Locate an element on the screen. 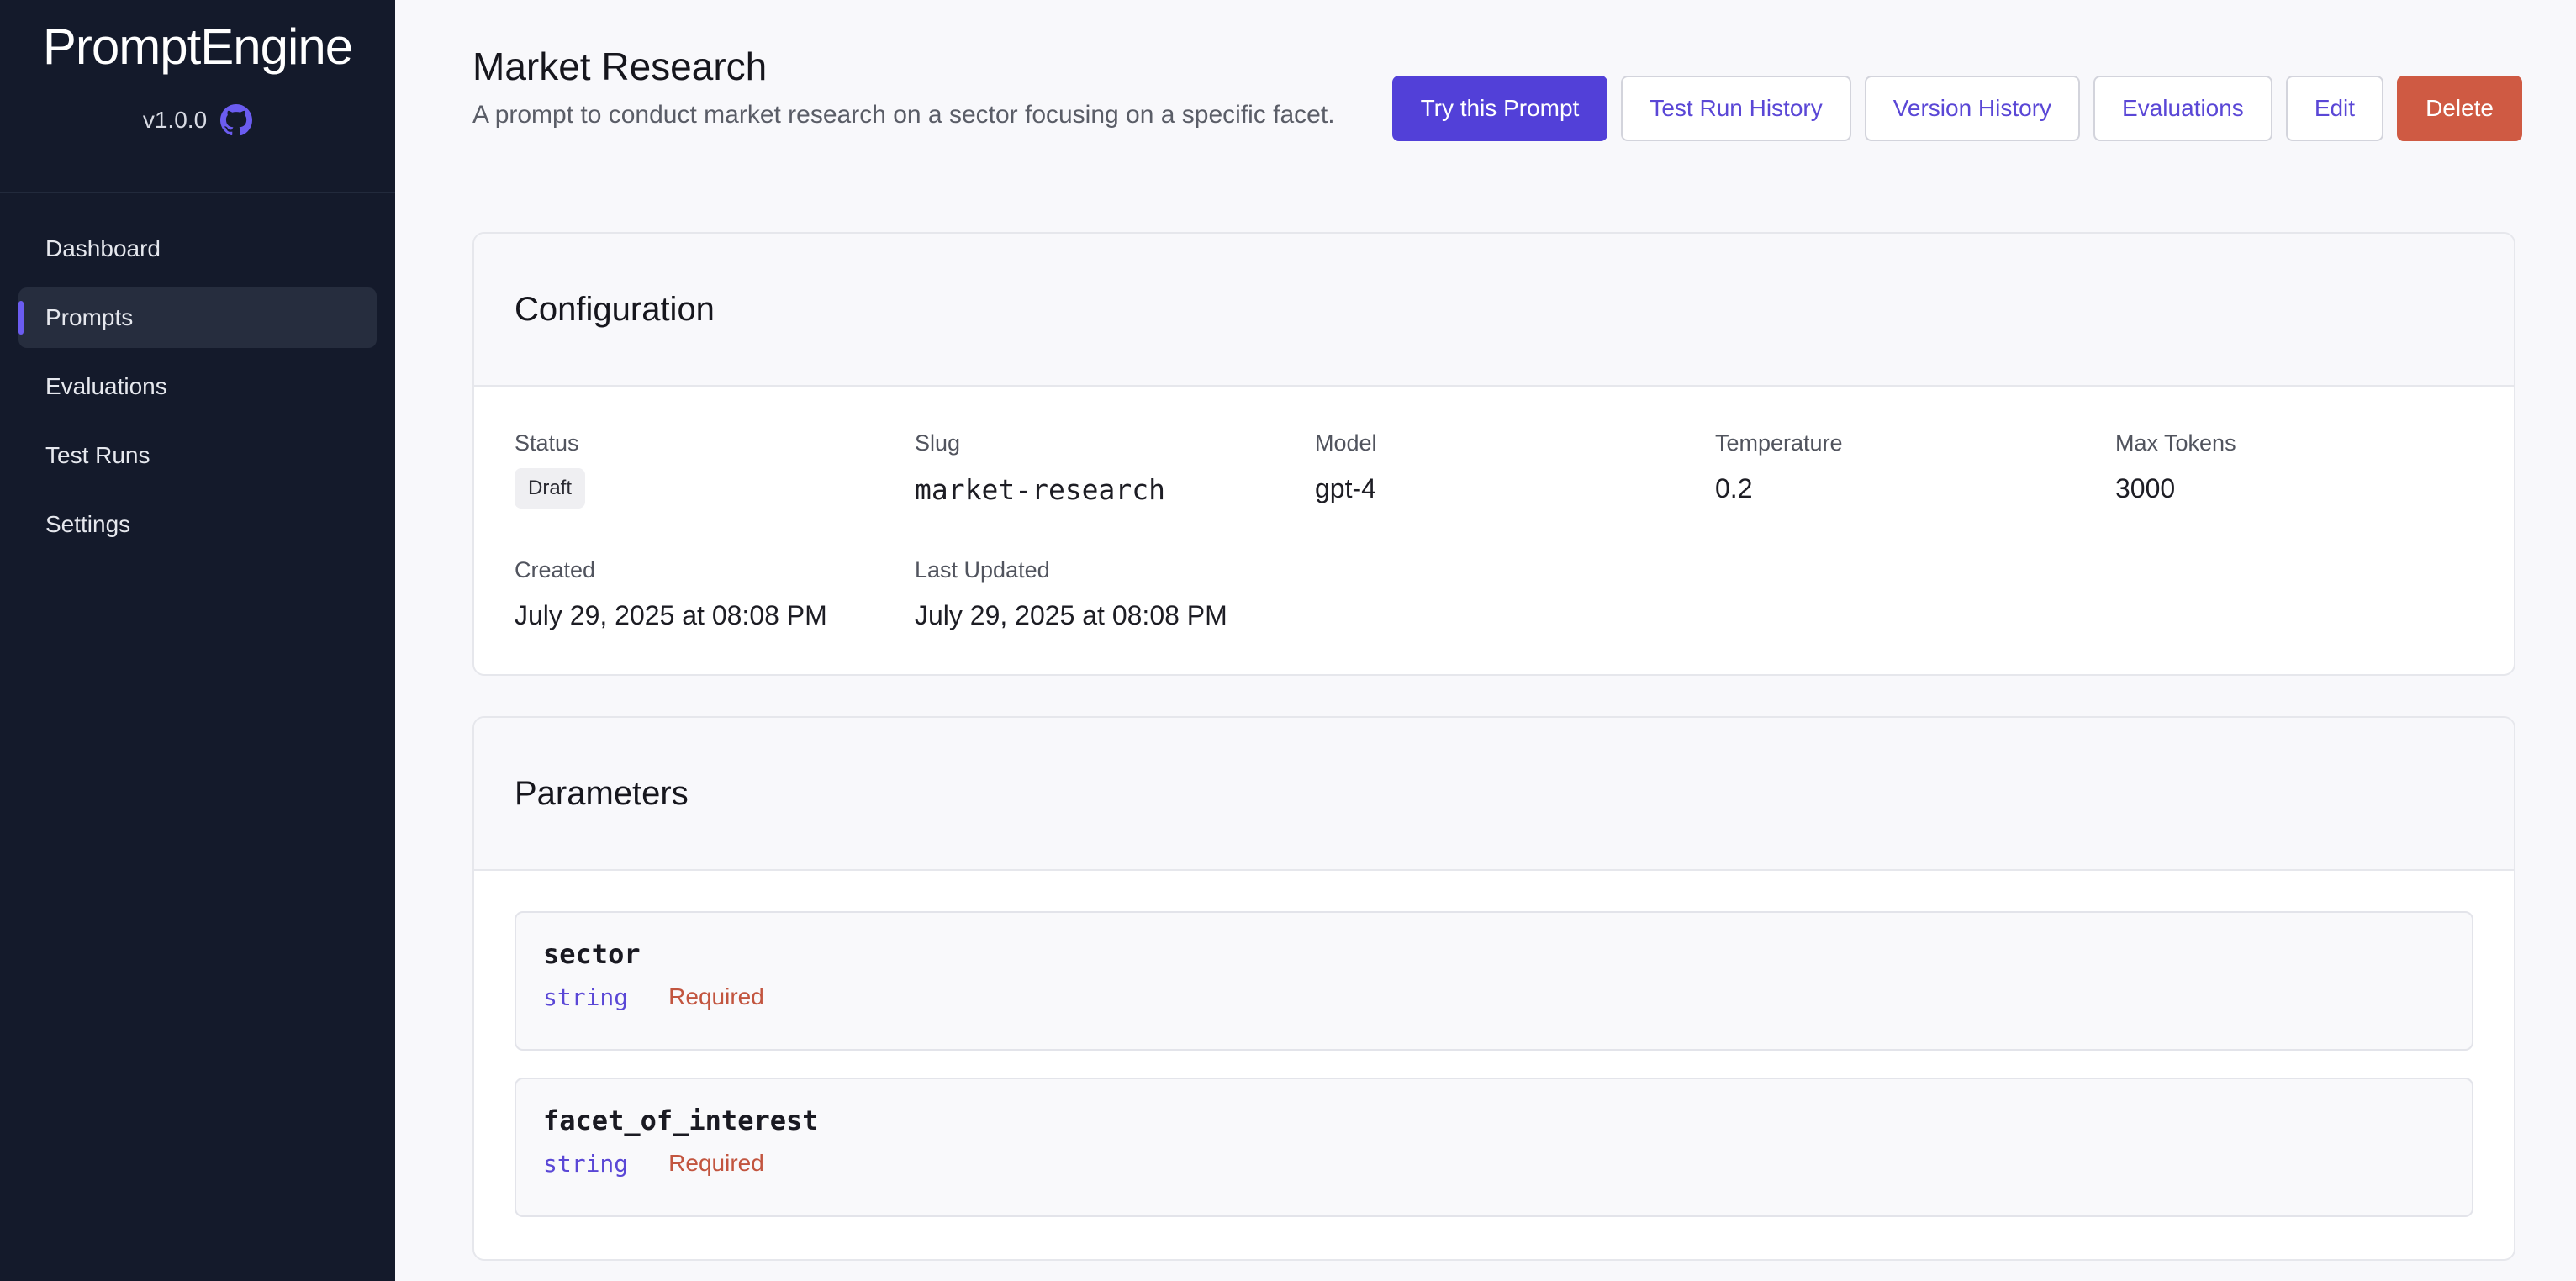  brand-block: PromptEngine v1.0.0 is located at coordinates (198, 96).